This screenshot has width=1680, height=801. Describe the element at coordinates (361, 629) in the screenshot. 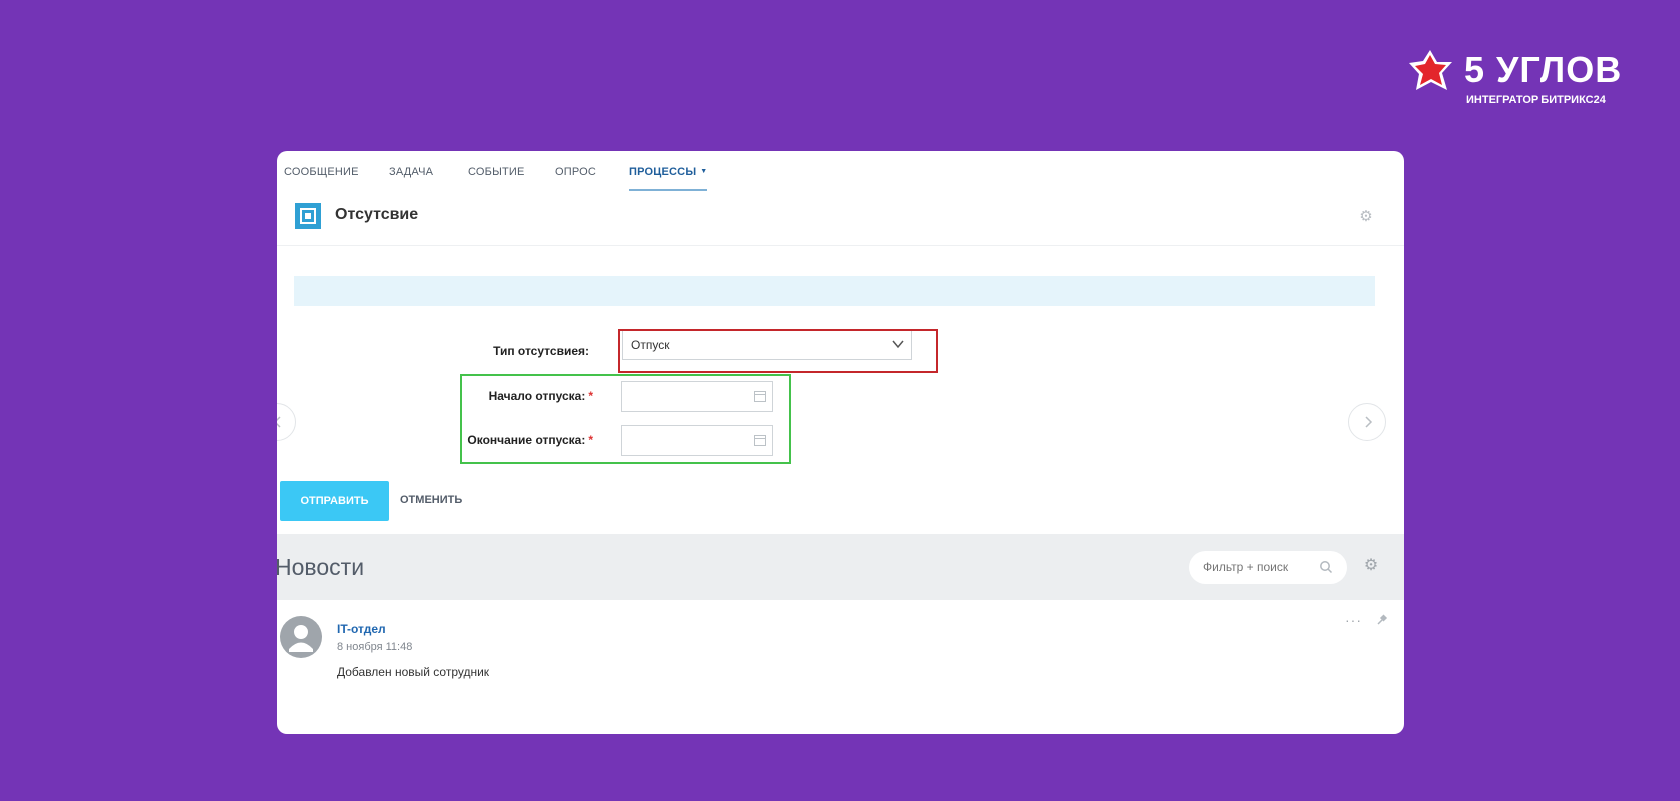

I see `post-author: IT-отдел` at that location.